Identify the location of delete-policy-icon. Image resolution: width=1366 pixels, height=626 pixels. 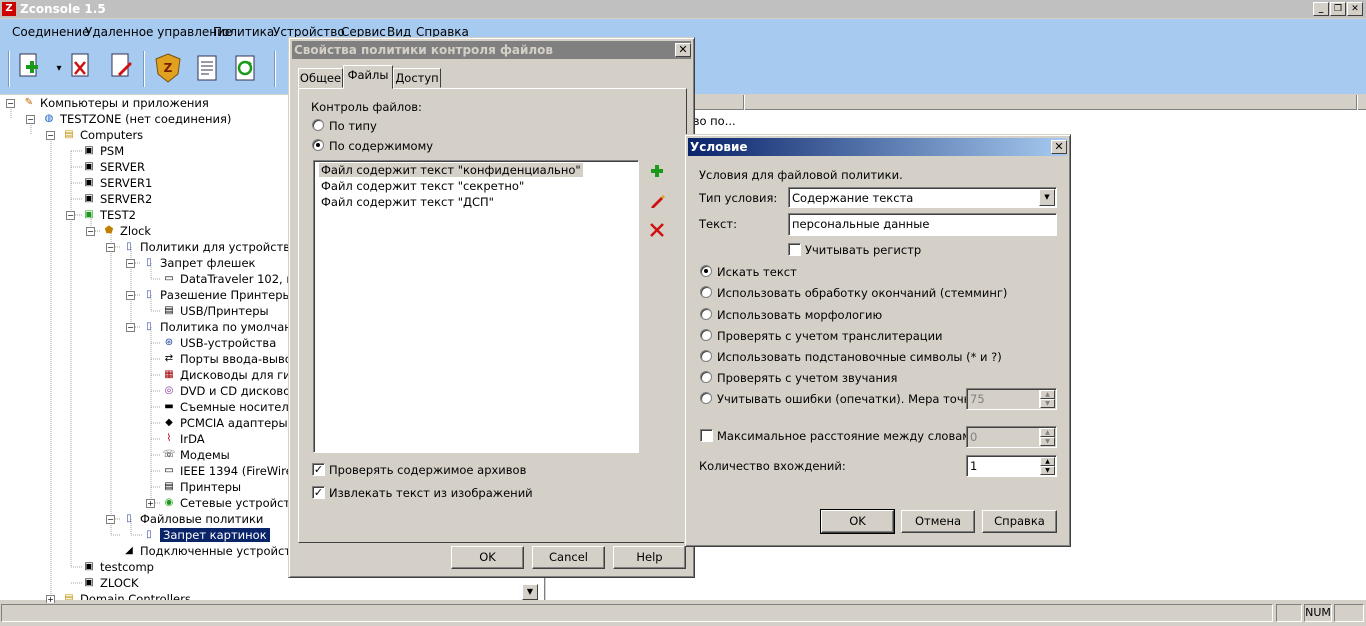
(81, 69).